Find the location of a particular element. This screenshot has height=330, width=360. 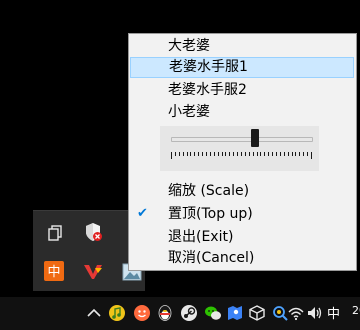

wechat-icon is located at coordinates (213, 313).